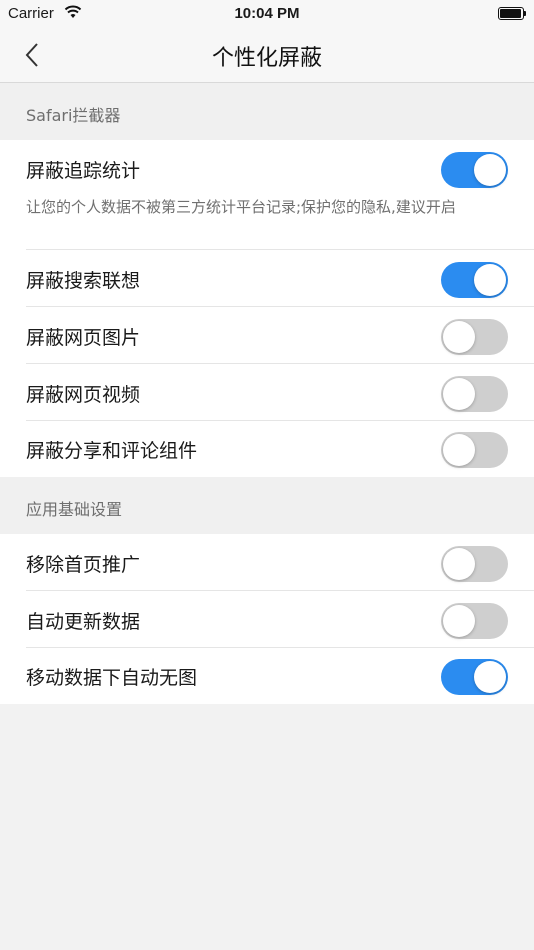 The image size is (534, 950). What do you see at coordinates (83, 395) in the screenshot?
I see `setting-label: 屏蔽网页视频` at bounding box center [83, 395].